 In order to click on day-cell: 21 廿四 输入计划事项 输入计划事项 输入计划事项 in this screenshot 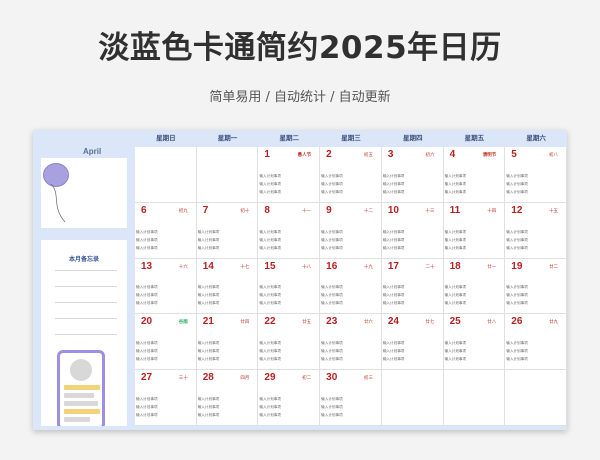, I will do `click(227, 342)`.